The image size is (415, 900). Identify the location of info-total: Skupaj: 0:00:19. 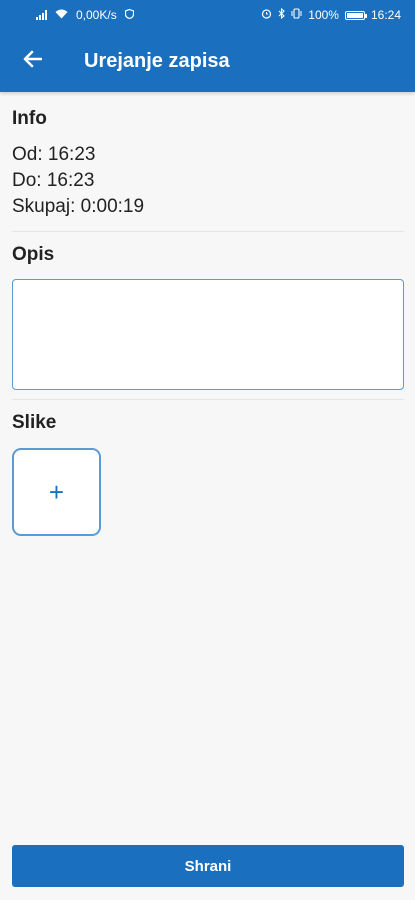
(78, 206).